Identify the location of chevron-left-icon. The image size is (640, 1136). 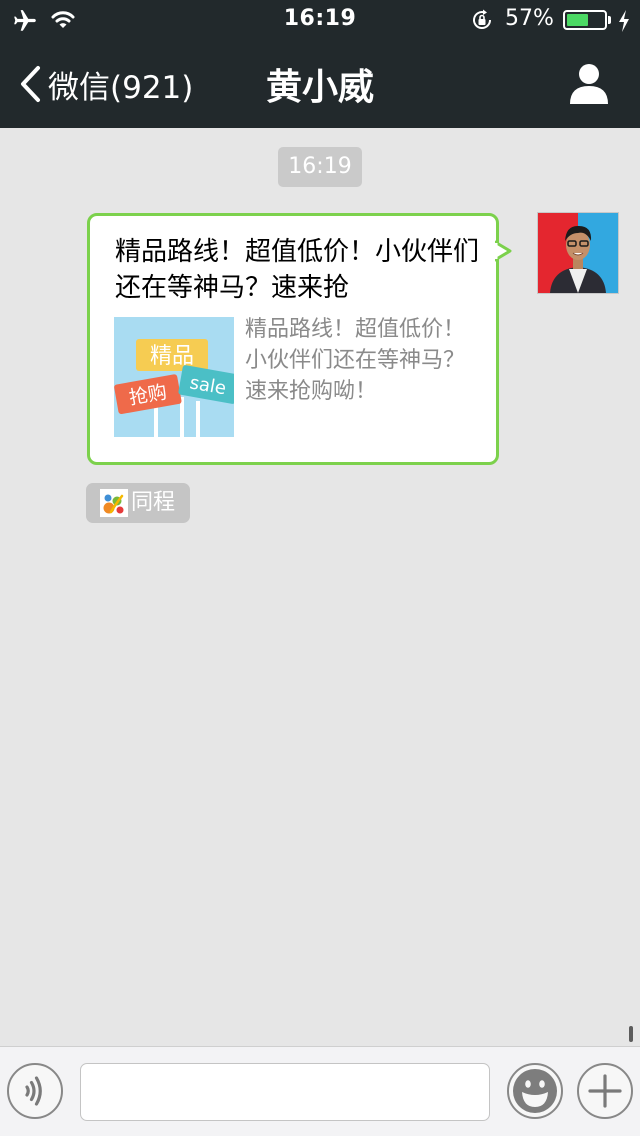
(30, 84).